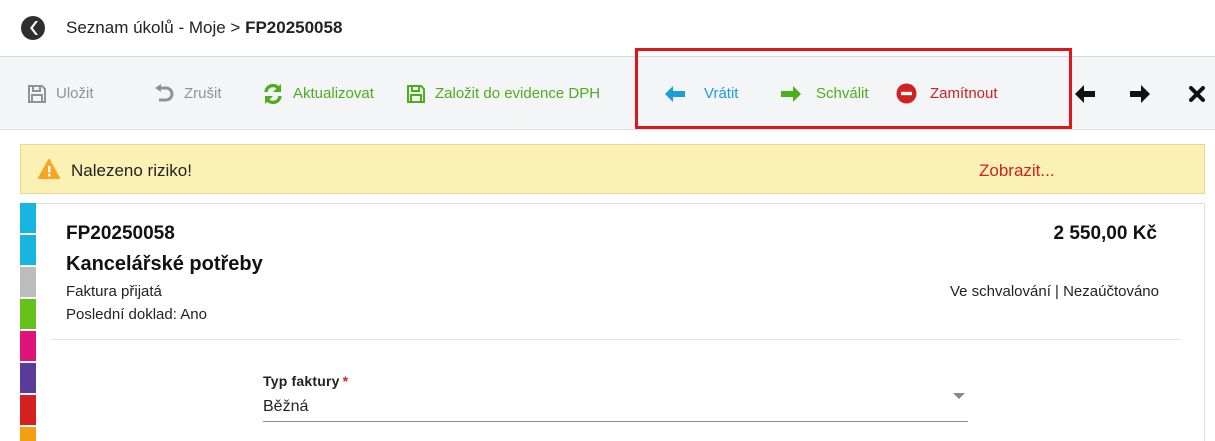  Describe the element at coordinates (164, 264) in the screenshot. I see `document-title: Kancelářské potřeby` at that location.